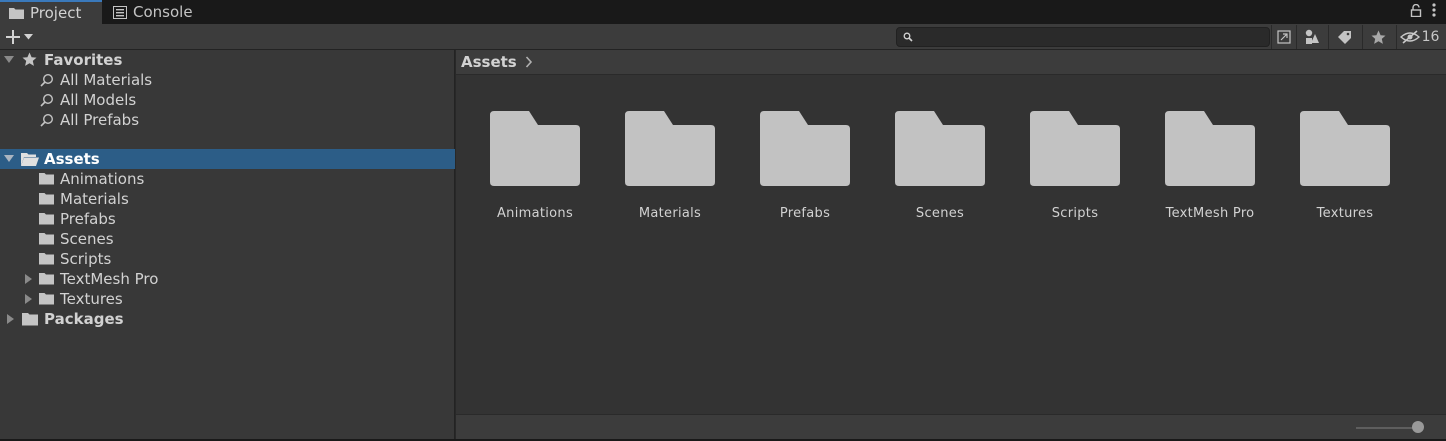  What do you see at coordinates (84, 319) in the screenshot?
I see `tree-packages-label: Packages` at bounding box center [84, 319].